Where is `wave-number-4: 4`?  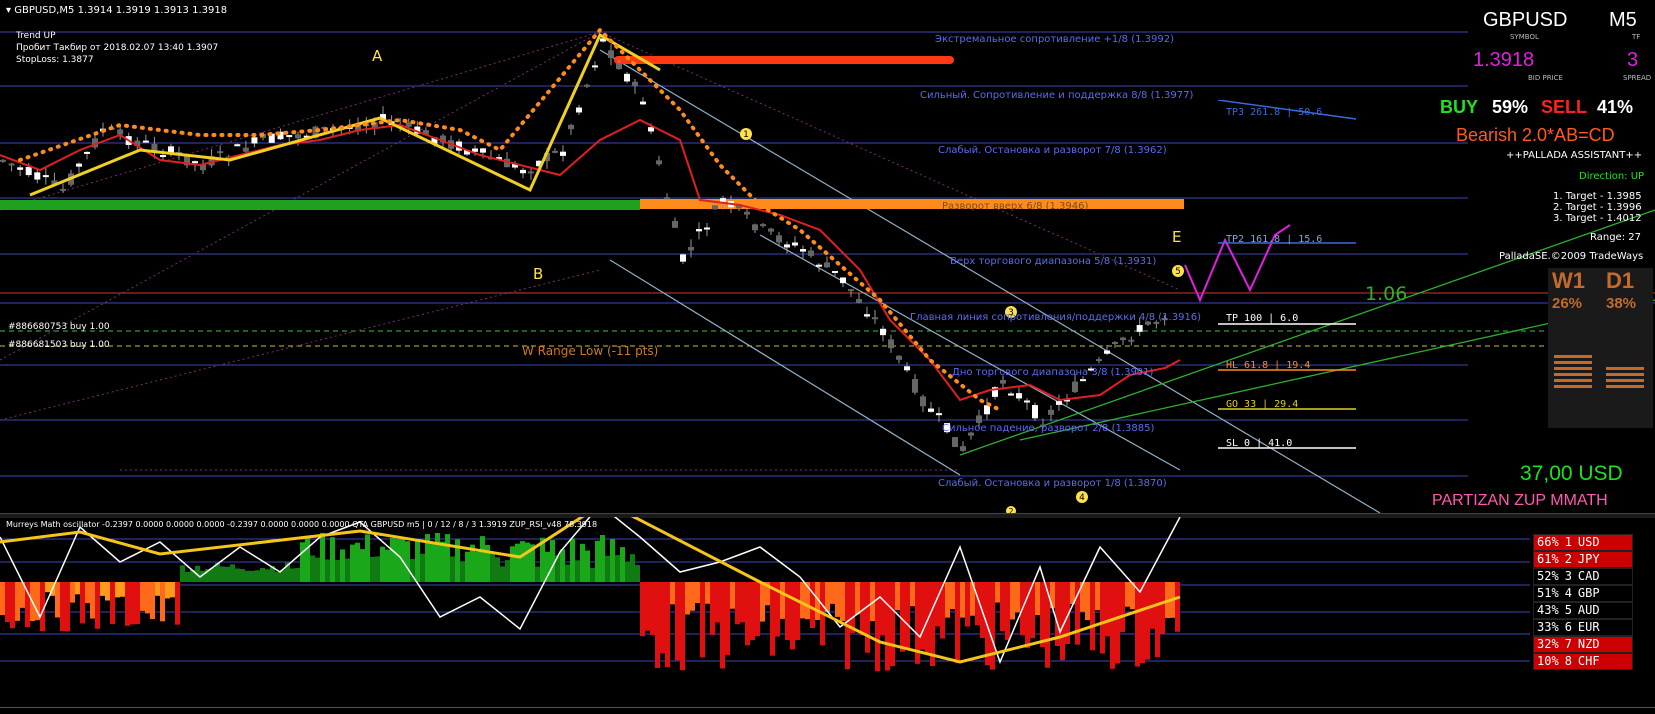 wave-number-4: 4 is located at coordinates (1082, 498).